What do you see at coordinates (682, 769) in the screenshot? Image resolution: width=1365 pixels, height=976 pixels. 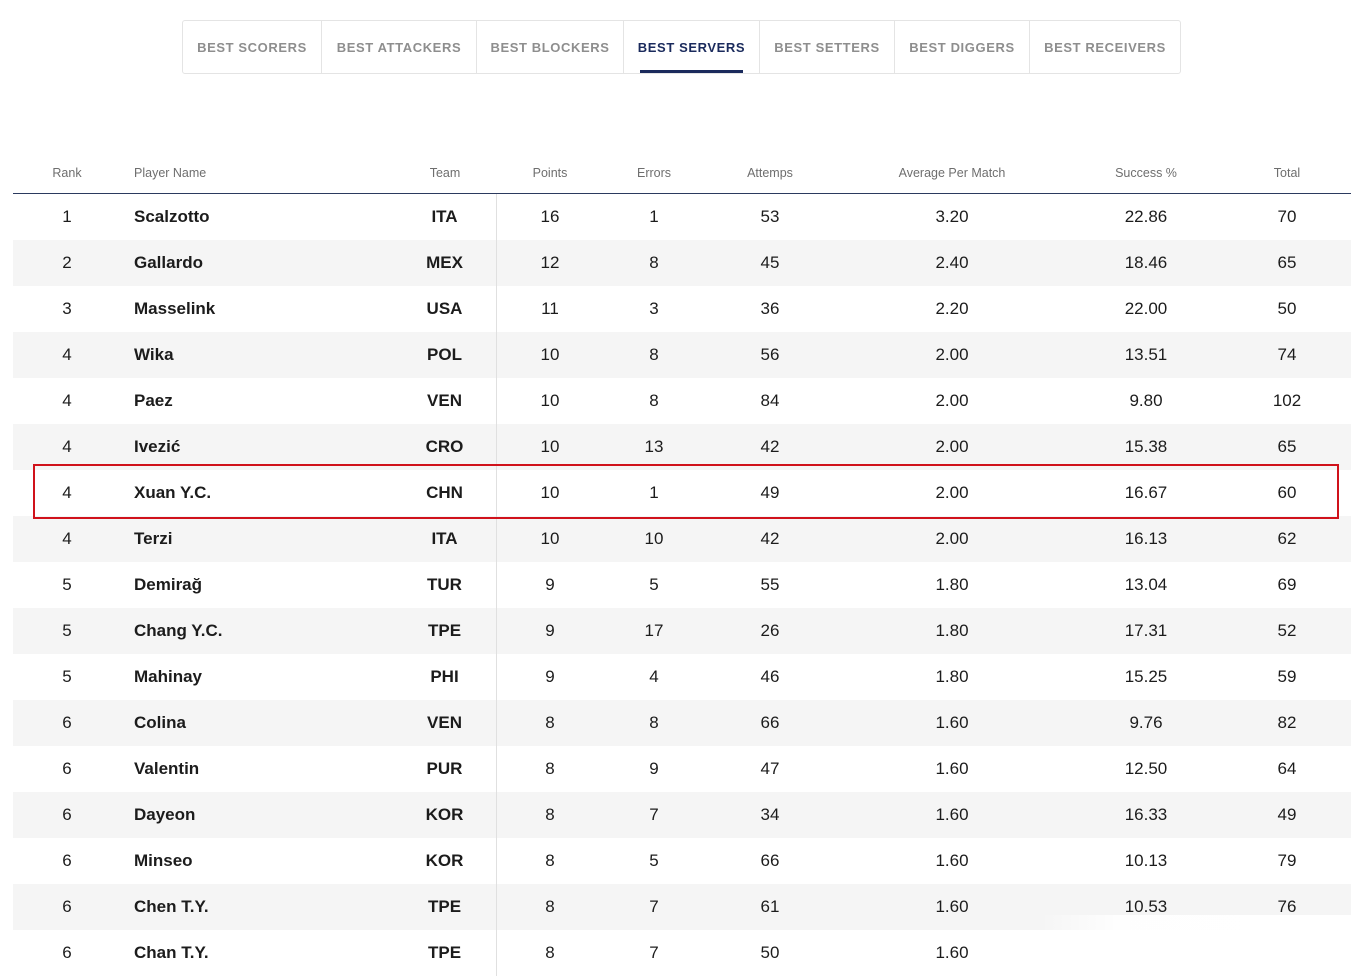 I see `table-row: 6 Valentin PUR 8 9 47 1.60 12.50 64` at bounding box center [682, 769].